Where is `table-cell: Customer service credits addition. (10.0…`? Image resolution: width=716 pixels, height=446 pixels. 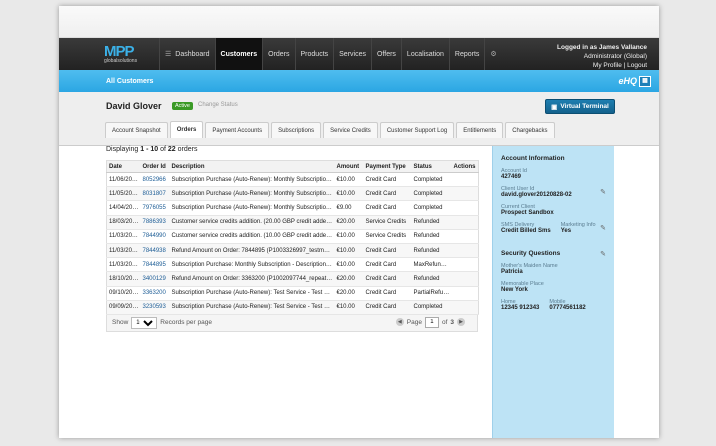
table-cell: Customer service credits addition. (10.0… is located at coordinates (252, 236).